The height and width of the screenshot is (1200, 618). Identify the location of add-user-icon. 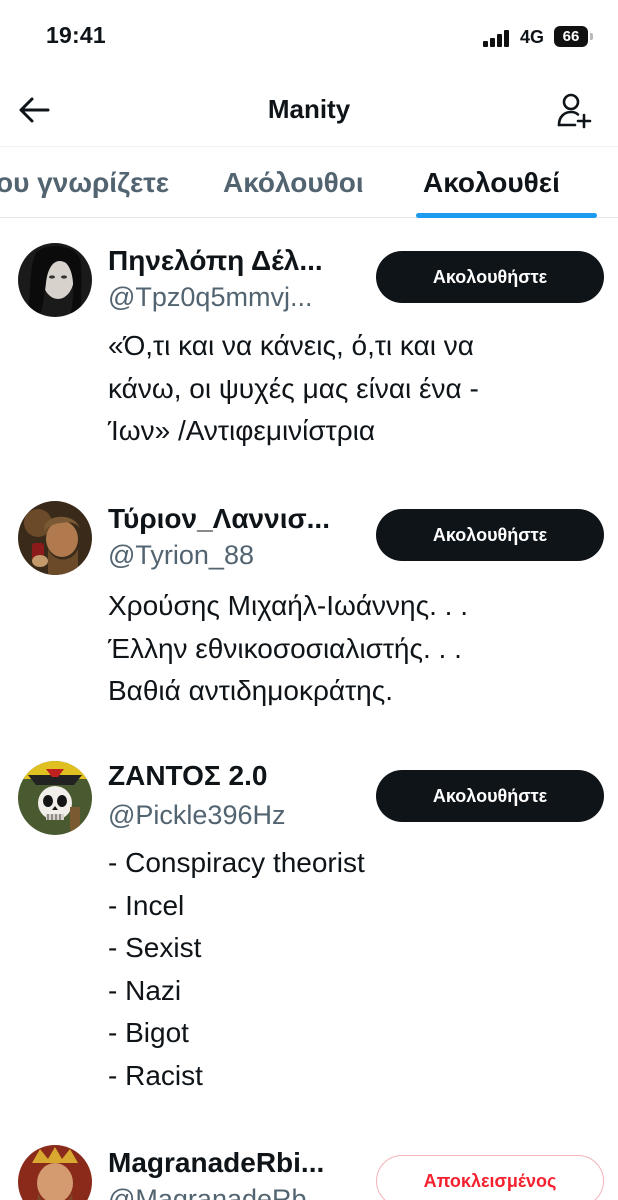
(574, 111).